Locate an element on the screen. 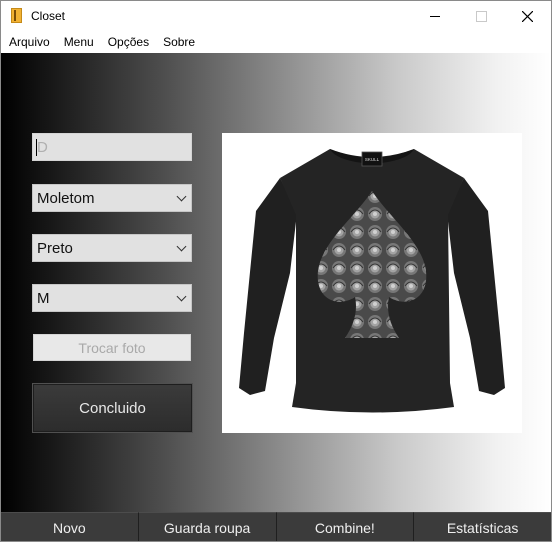  close-icon is located at coordinates (527, 16).